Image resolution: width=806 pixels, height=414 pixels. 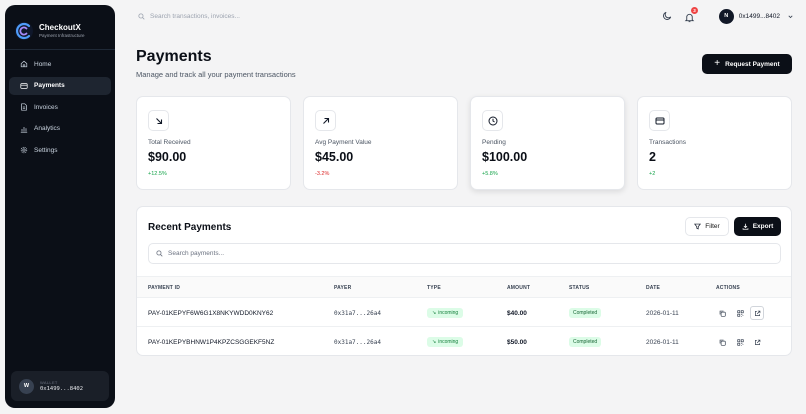 I want to click on request-payment-button: + Request Payment, so click(x=747, y=64).